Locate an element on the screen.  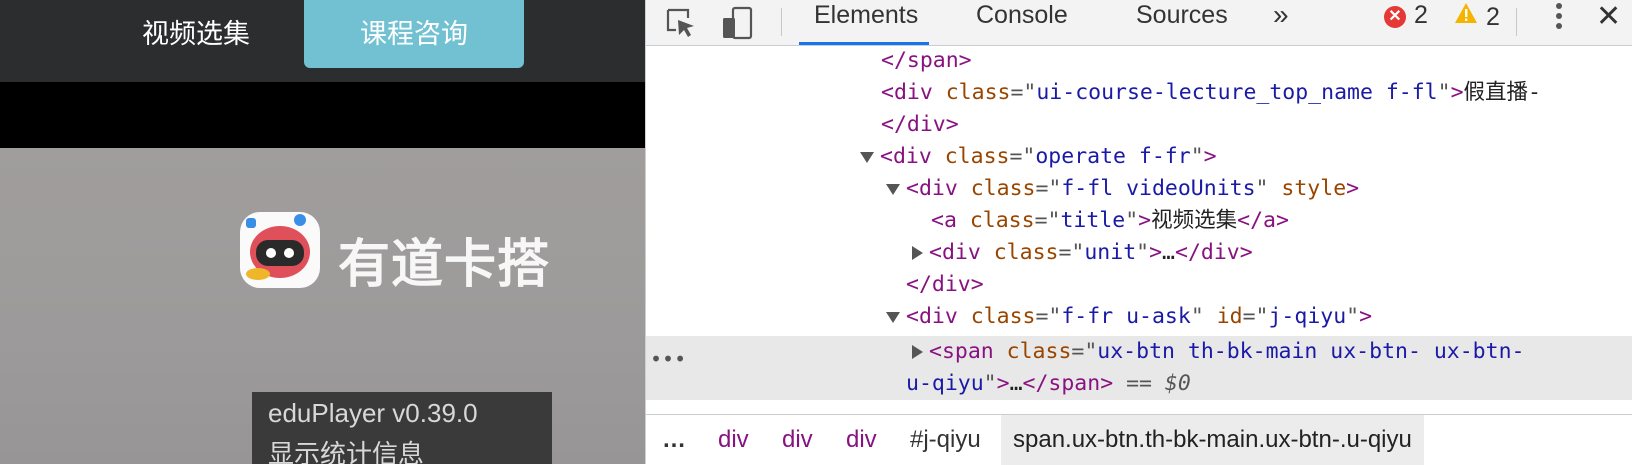
dom-attr-value: u-qiyu is located at coordinates (945, 383).